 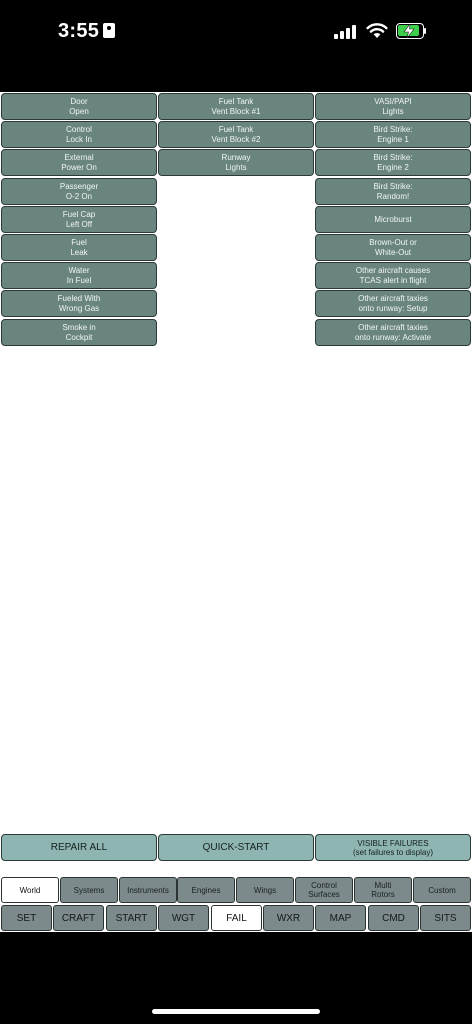 What do you see at coordinates (288, 918) in the screenshot?
I see `mode-tab-wxr: WXR` at bounding box center [288, 918].